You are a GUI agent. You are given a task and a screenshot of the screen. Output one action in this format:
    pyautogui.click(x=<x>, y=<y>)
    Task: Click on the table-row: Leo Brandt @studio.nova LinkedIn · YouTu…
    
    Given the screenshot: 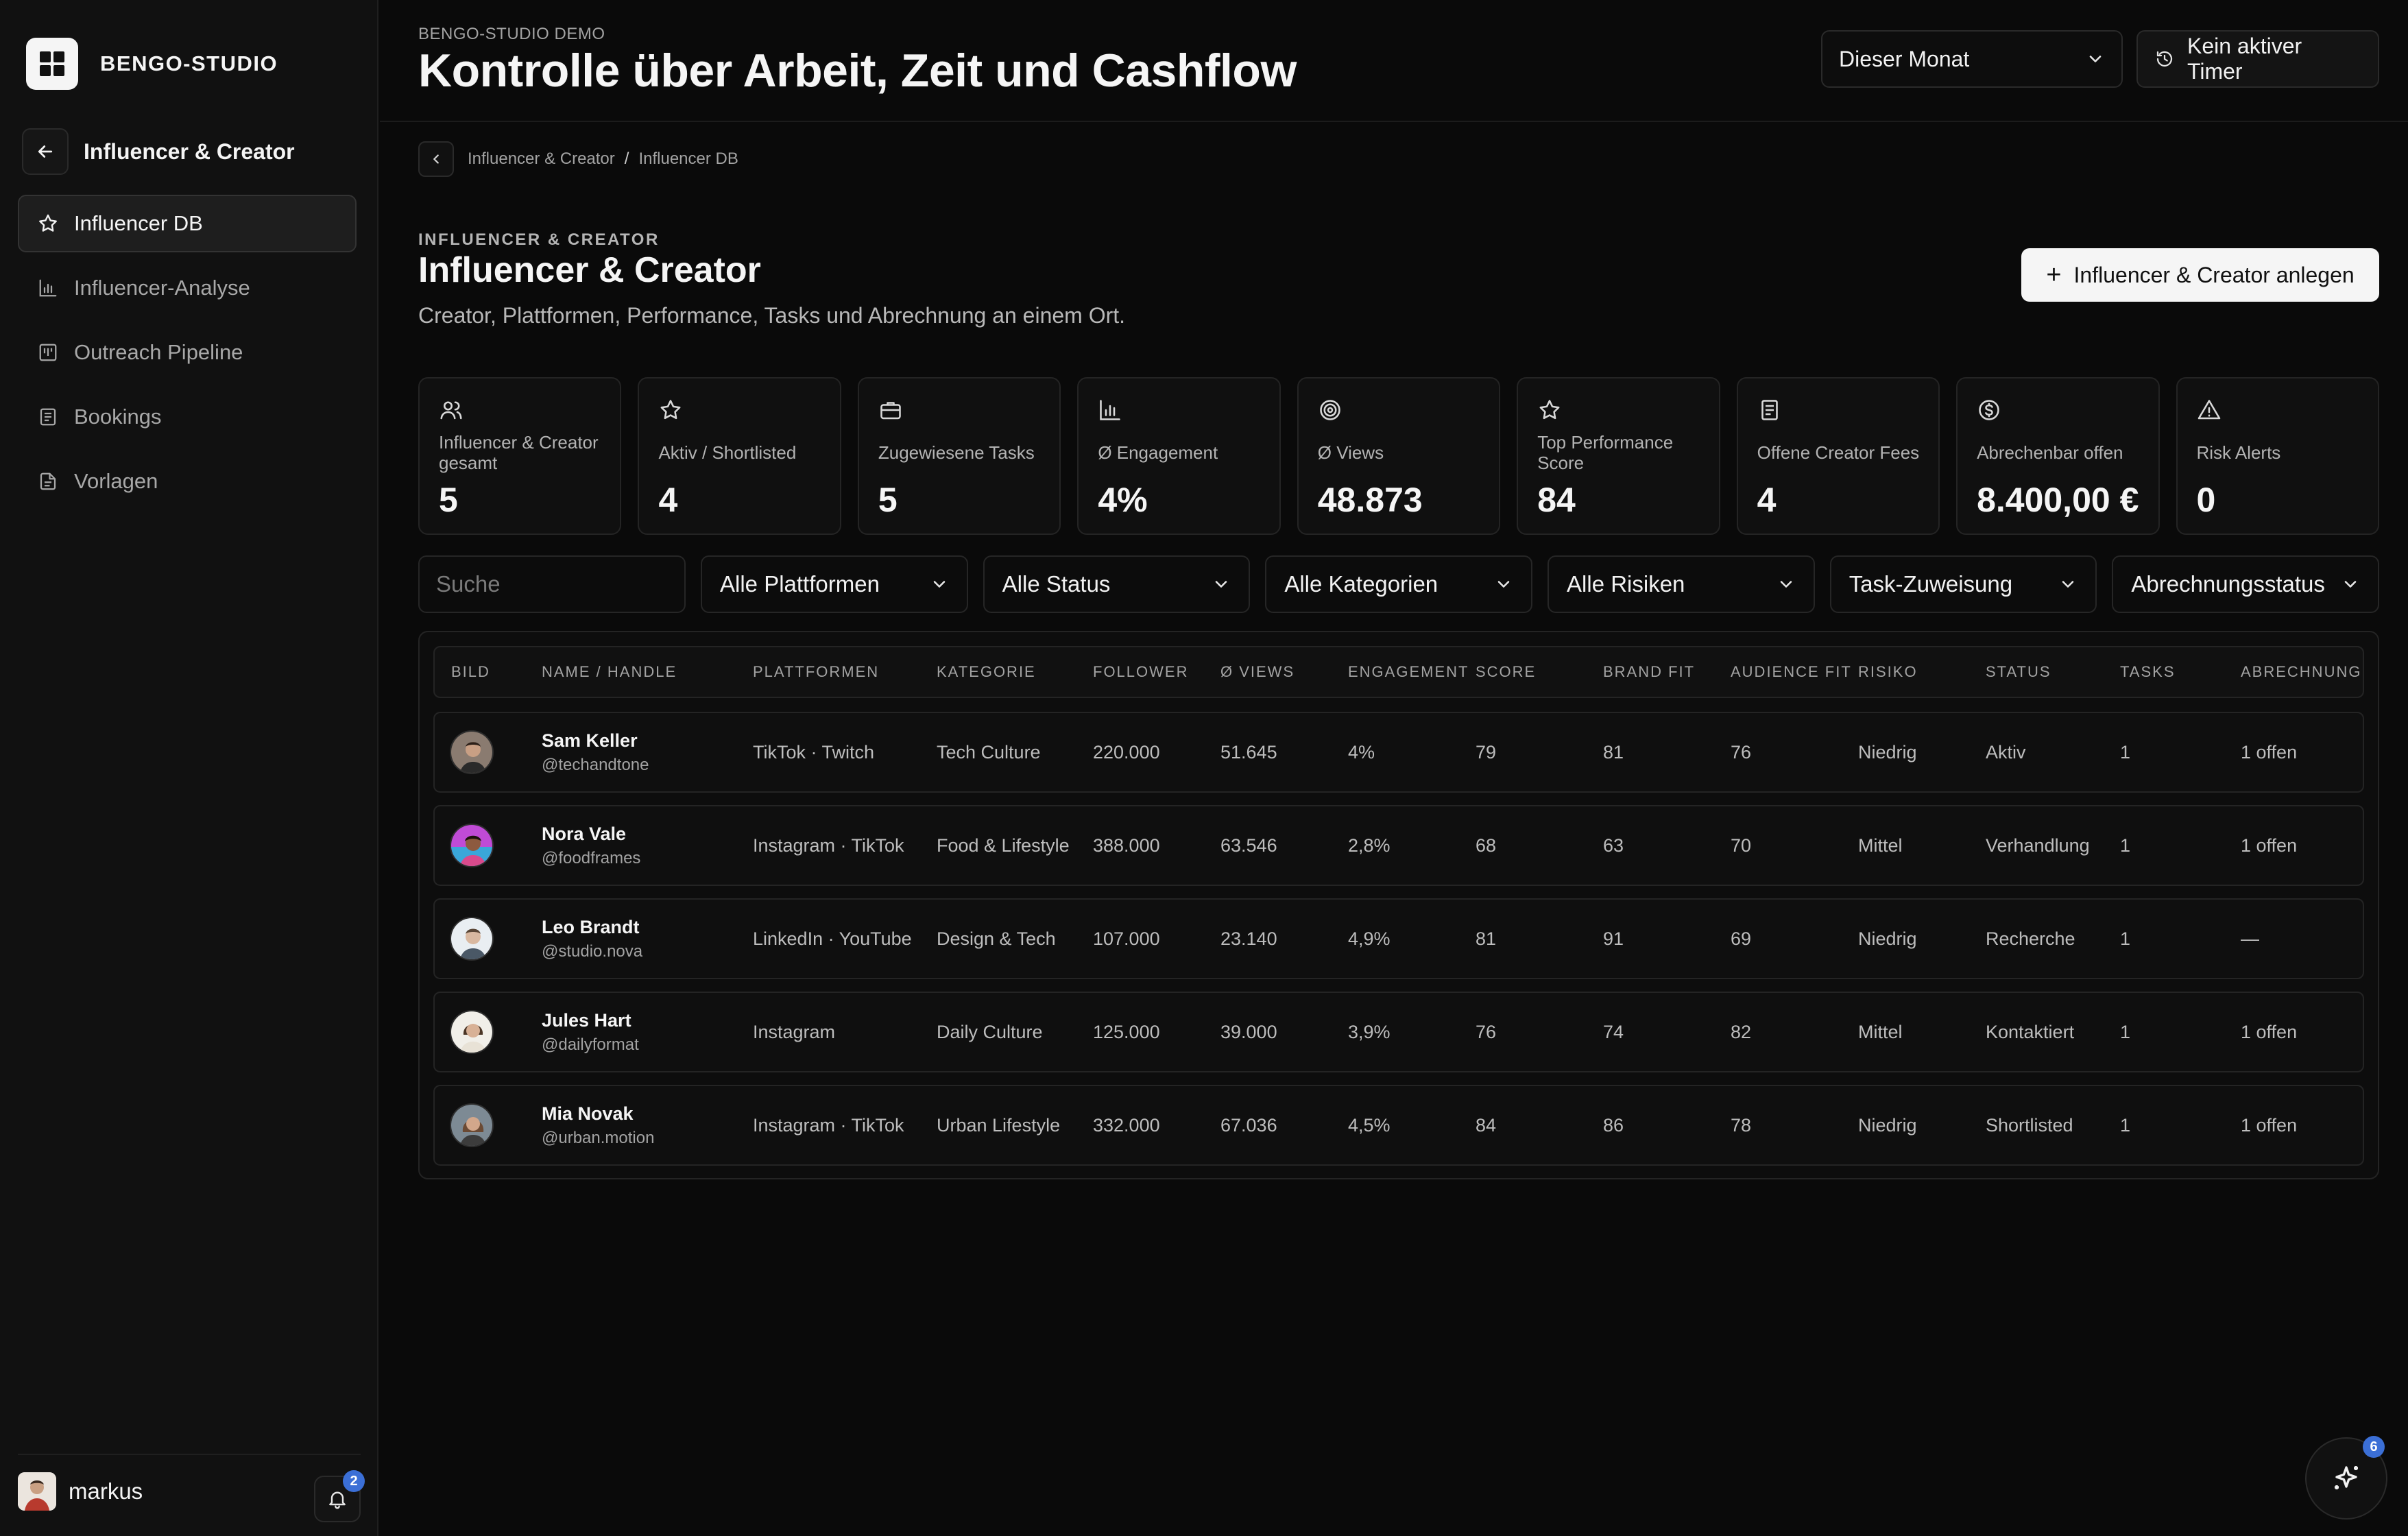 What is the action you would take?
    pyautogui.click(x=1398, y=938)
    